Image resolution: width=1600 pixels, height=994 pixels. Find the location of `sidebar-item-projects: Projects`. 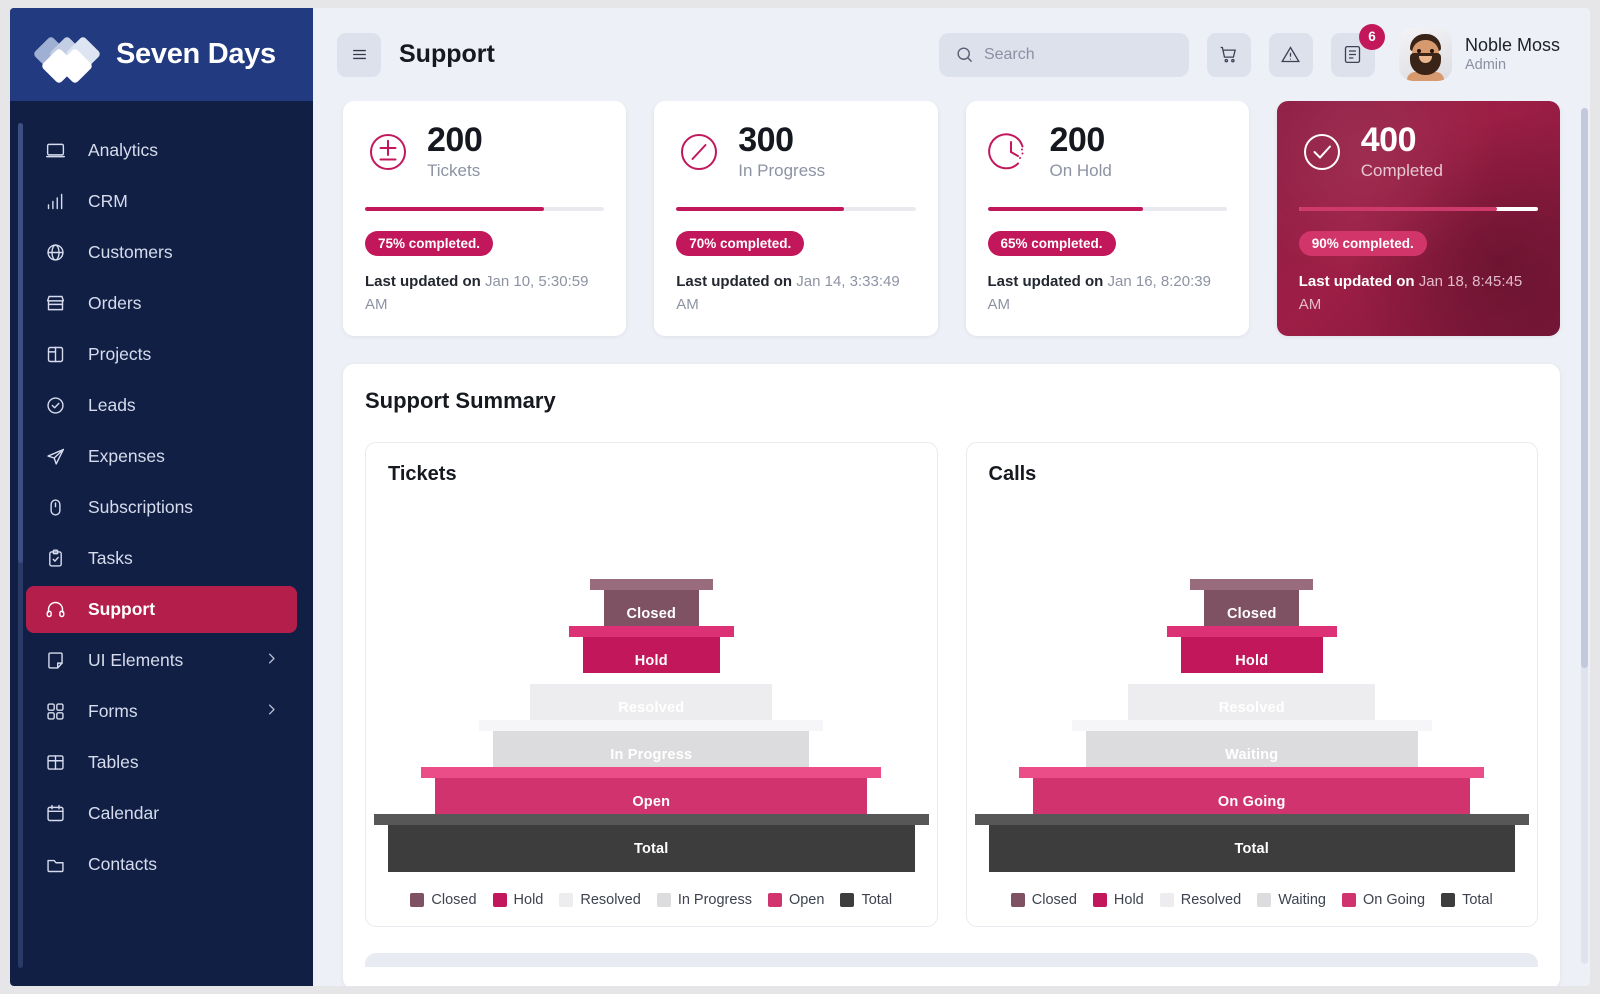

sidebar-item-projects: Projects is located at coordinates (161, 354).